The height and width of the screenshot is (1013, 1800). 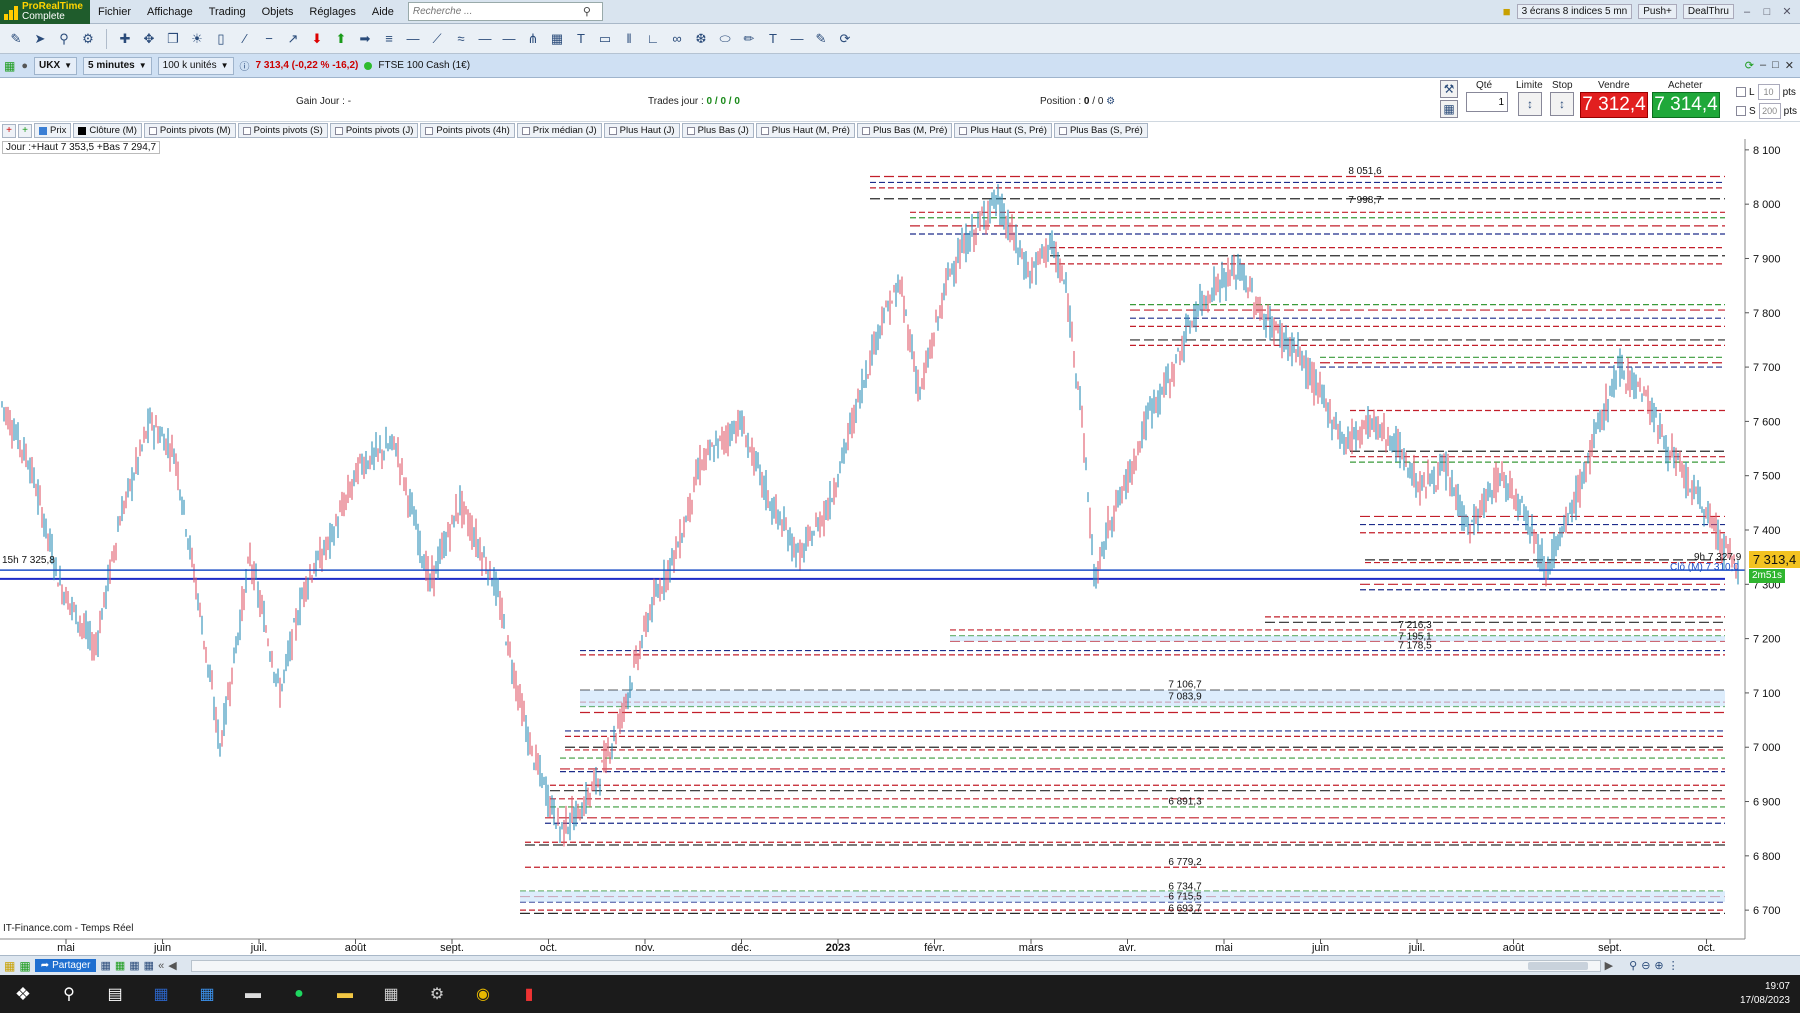 What do you see at coordinates (559, 130) in the screenshot?
I see `indicator-chip: Prix médian (J)` at bounding box center [559, 130].